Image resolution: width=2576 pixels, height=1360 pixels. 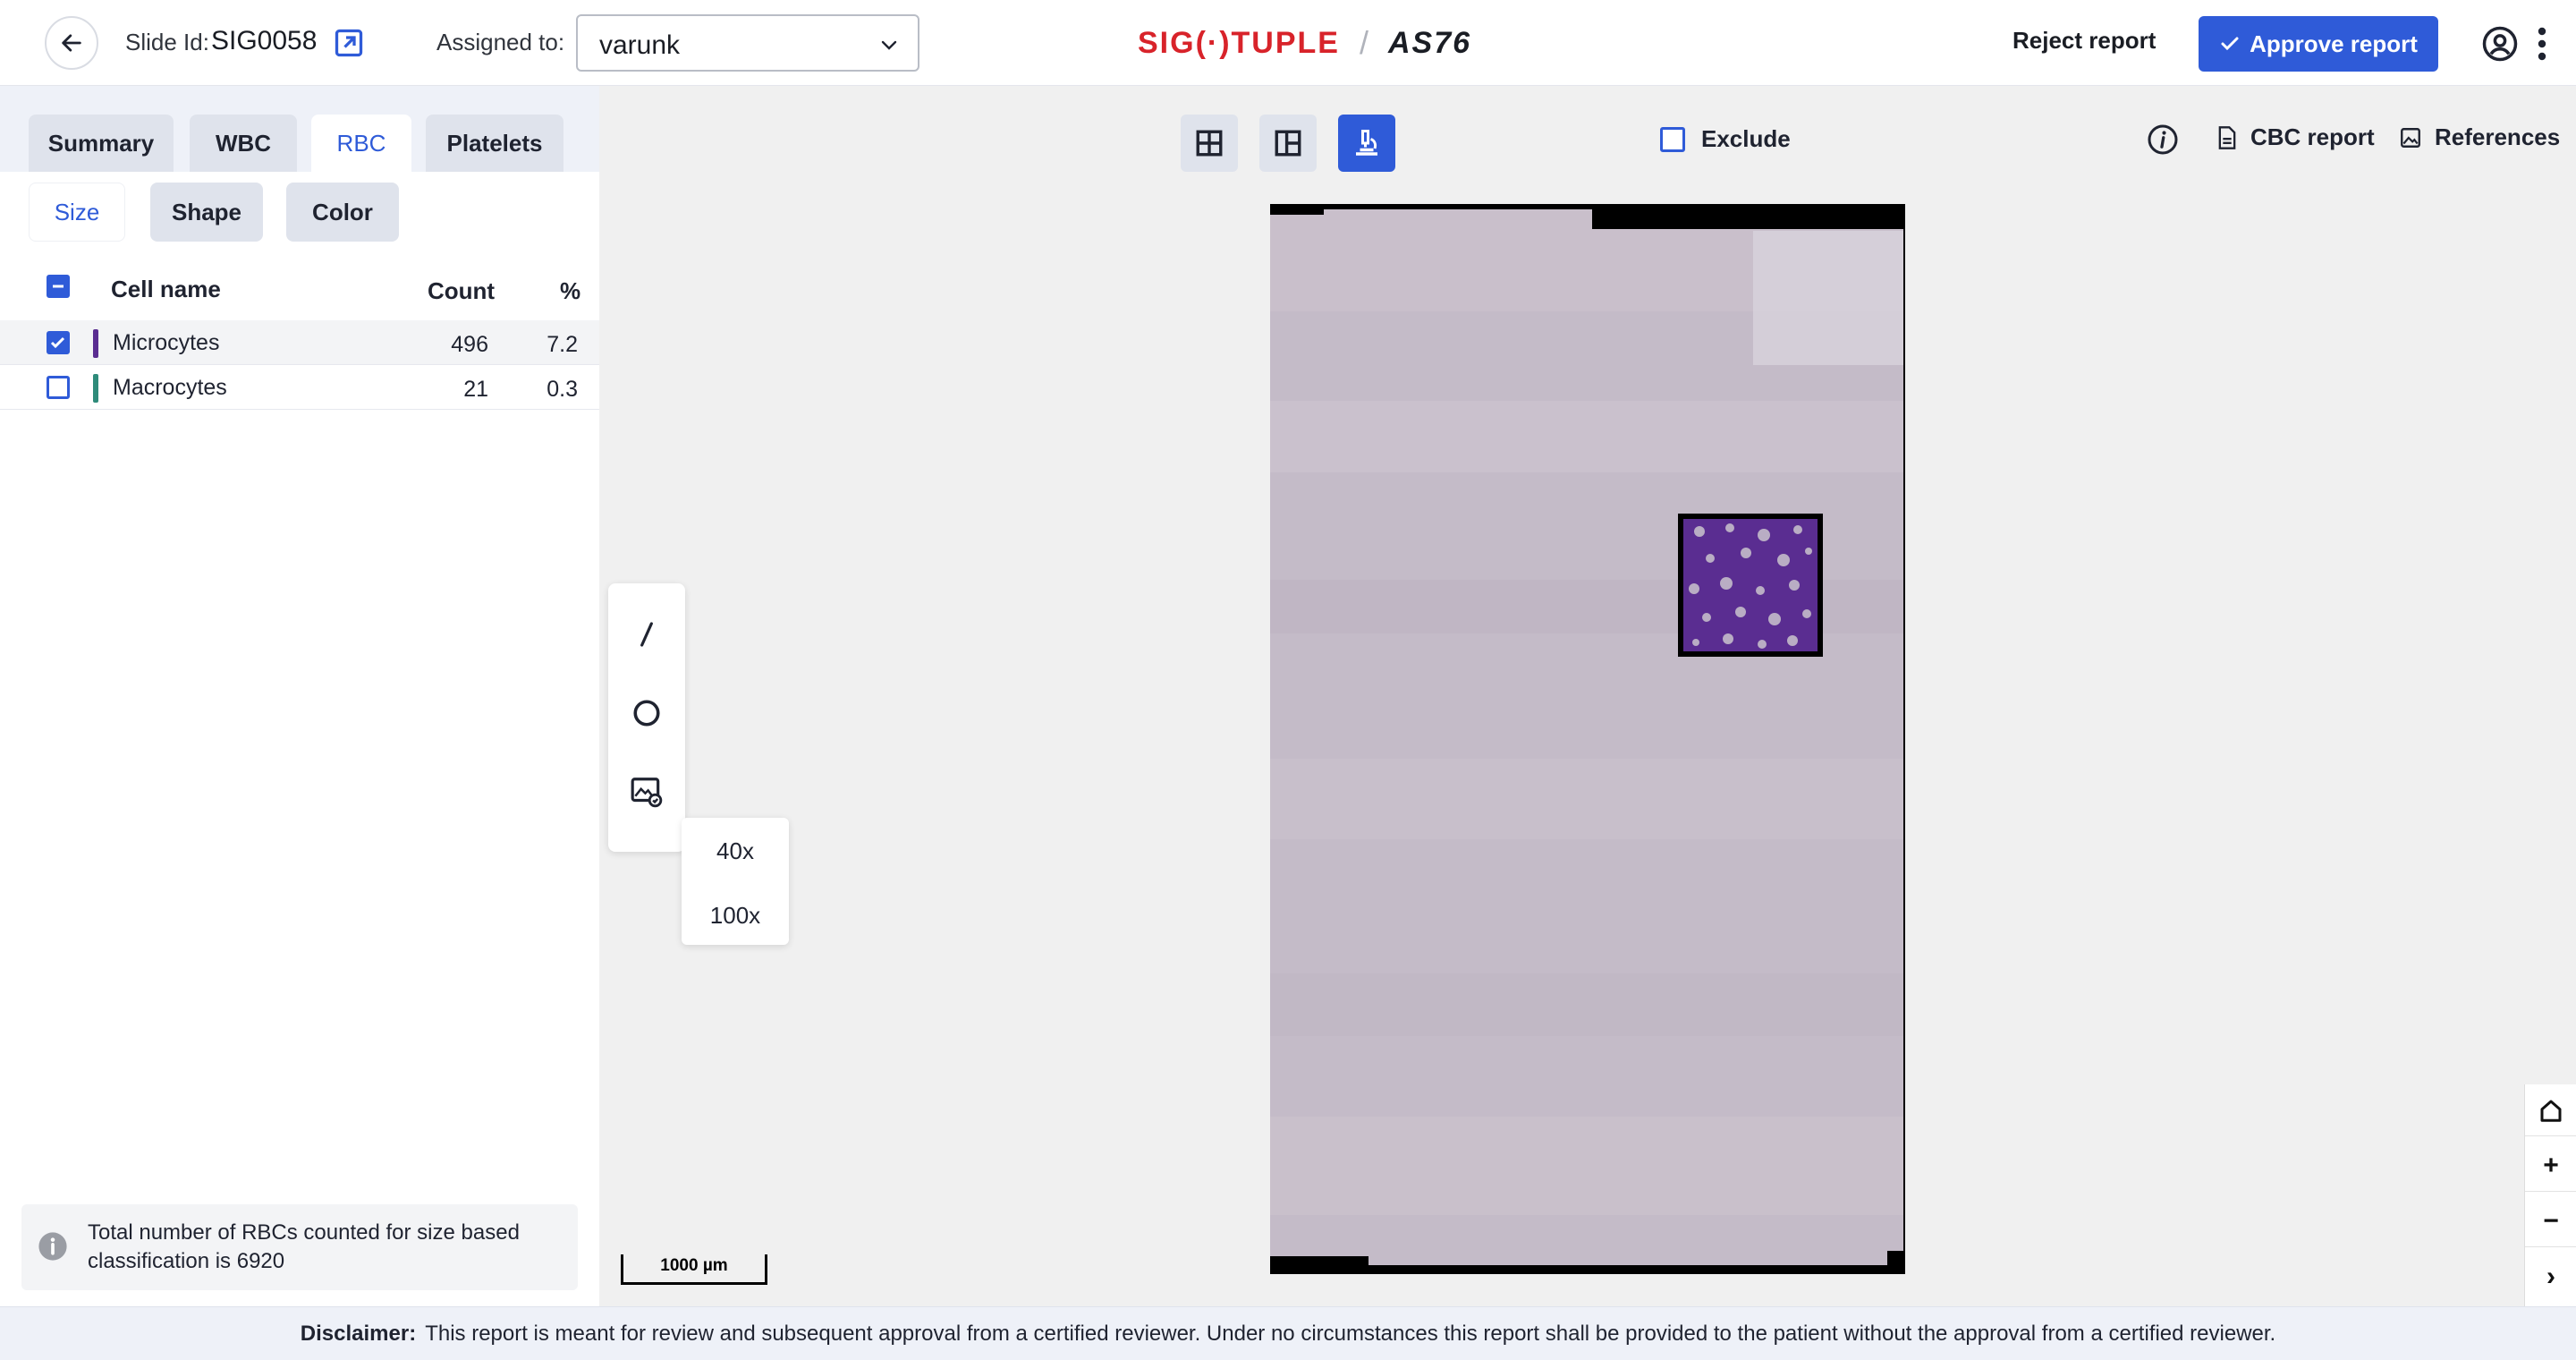 I want to click on home-icon, so click(x=2551, y=1111).